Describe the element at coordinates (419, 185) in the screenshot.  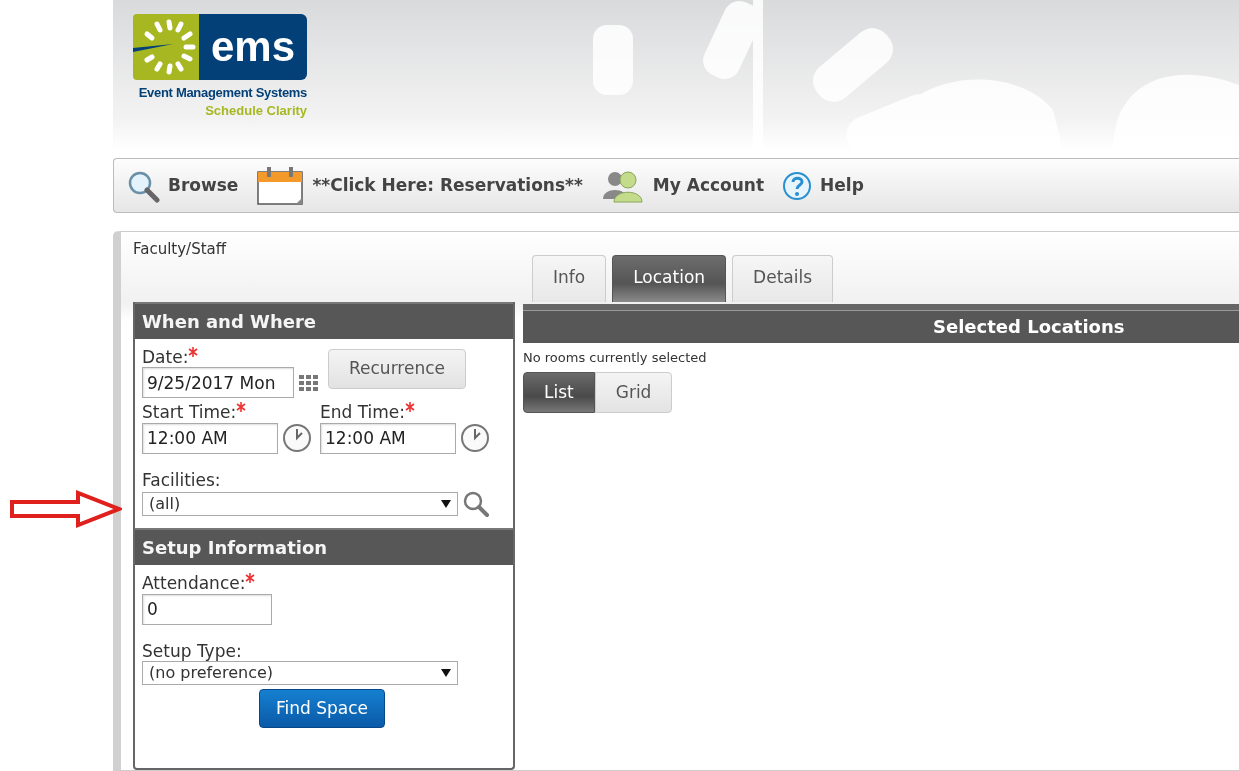
I see `toolbar-link: **Click Here: Reservations**` at that location.